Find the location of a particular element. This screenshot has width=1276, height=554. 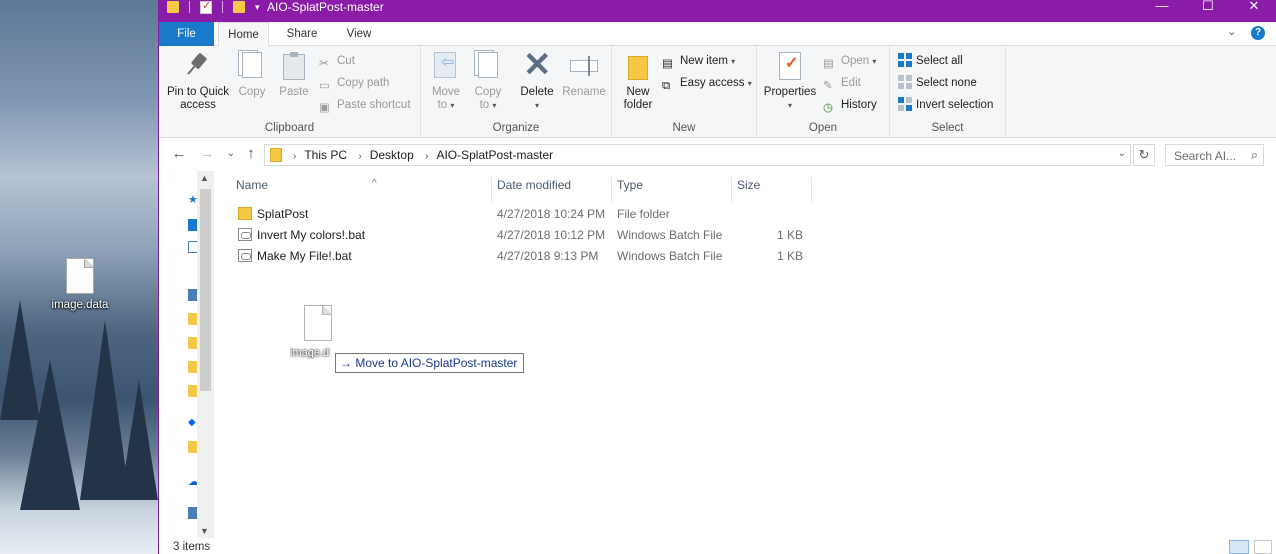

copy-label: Copy is located at coordinates (252, 92).